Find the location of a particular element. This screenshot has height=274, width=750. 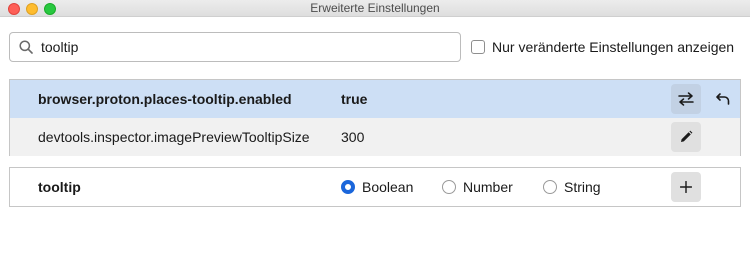

toggle-icon is located at coordinates (686, 99).